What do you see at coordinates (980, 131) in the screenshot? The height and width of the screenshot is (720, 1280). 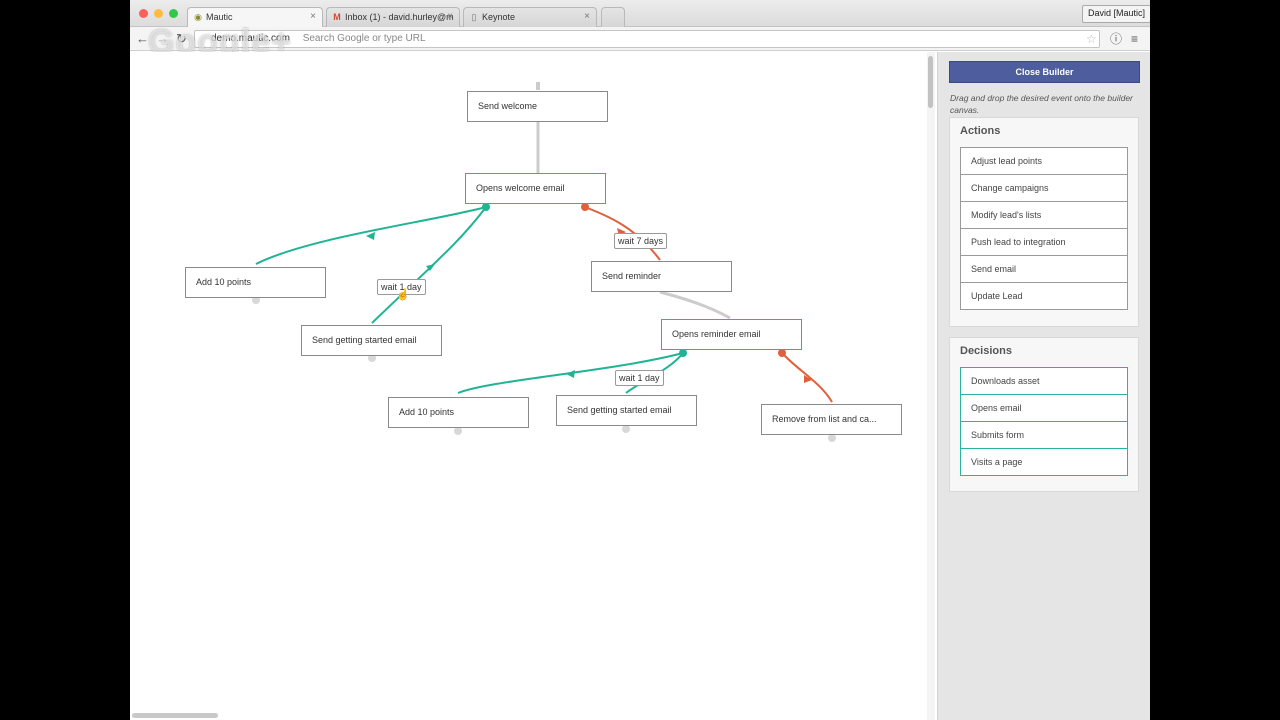 I see `actions-title: Actions` at bounding box center [980, 131].